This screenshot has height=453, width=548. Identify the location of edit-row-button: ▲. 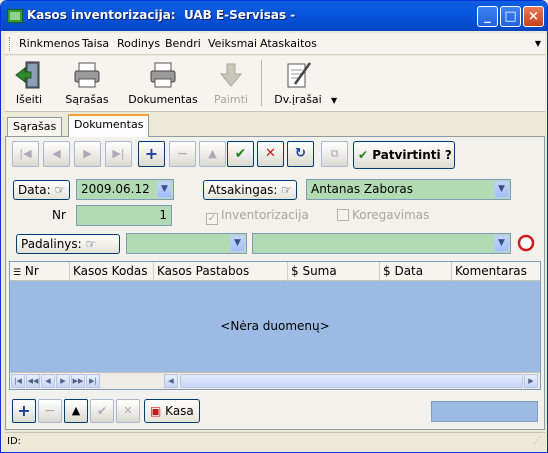
(76, 411).